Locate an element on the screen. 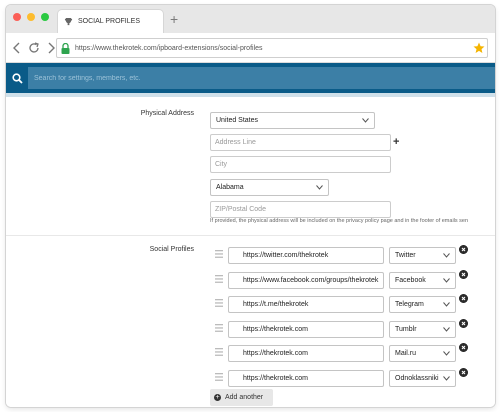 The image size is (500, 412). social-service-select: Mail.ru is located at coordinates (422, 353).